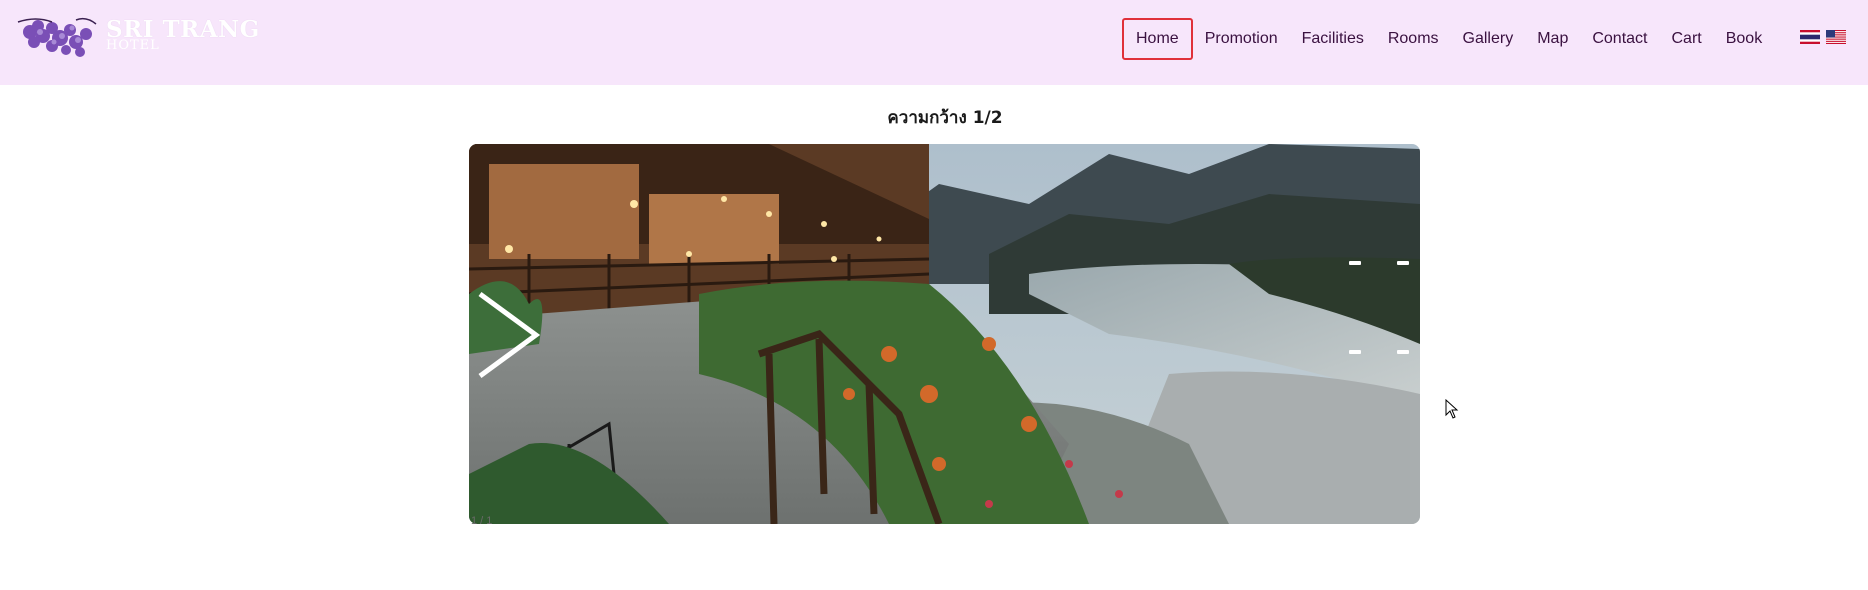  What do you see at coordinates (57, 37) in the screenshot?
I see `flower-logo-icon` at bounding box center [57, 37].